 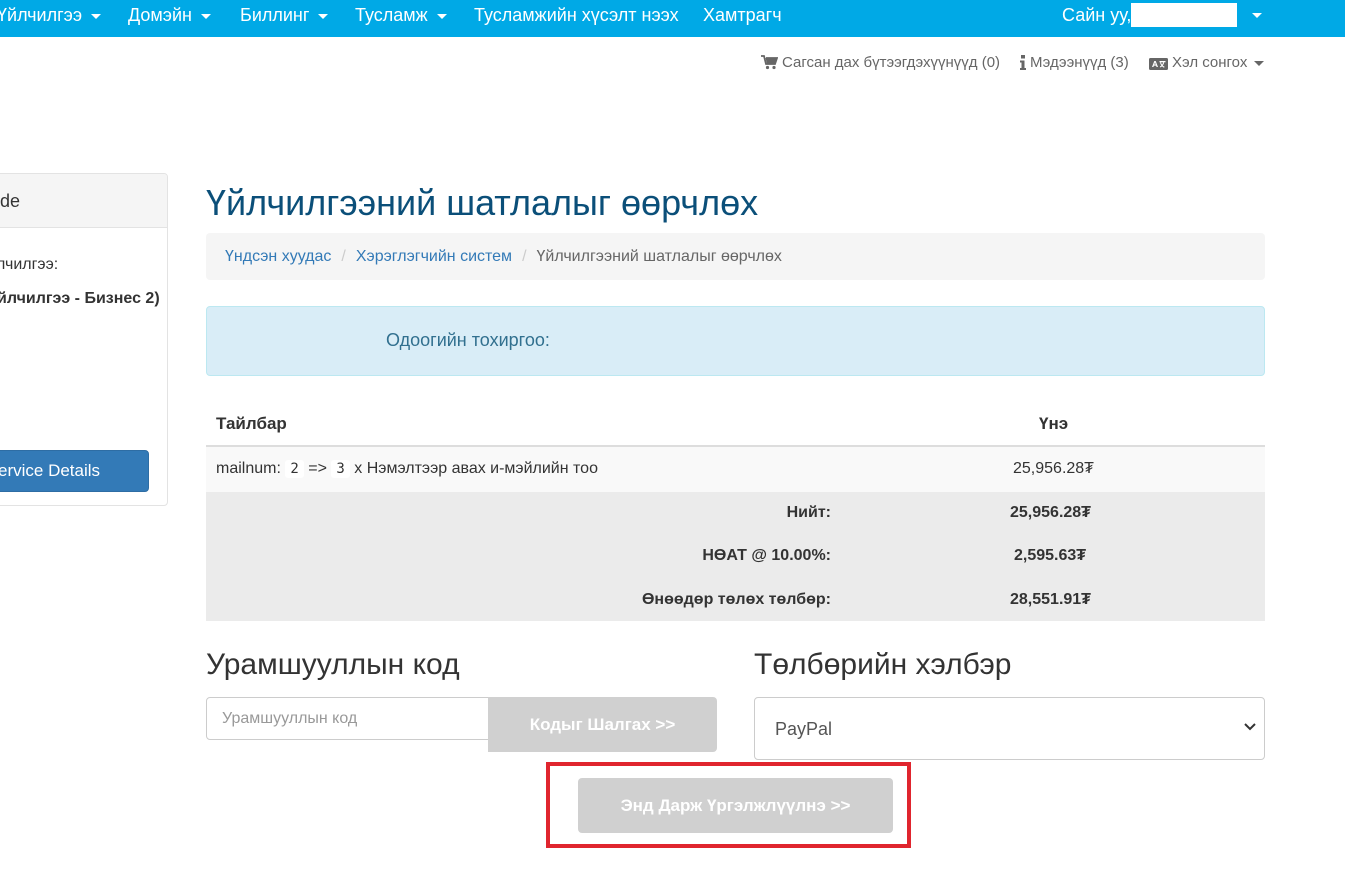 I want to click on new-value: 3, so click(x=340, y=469).